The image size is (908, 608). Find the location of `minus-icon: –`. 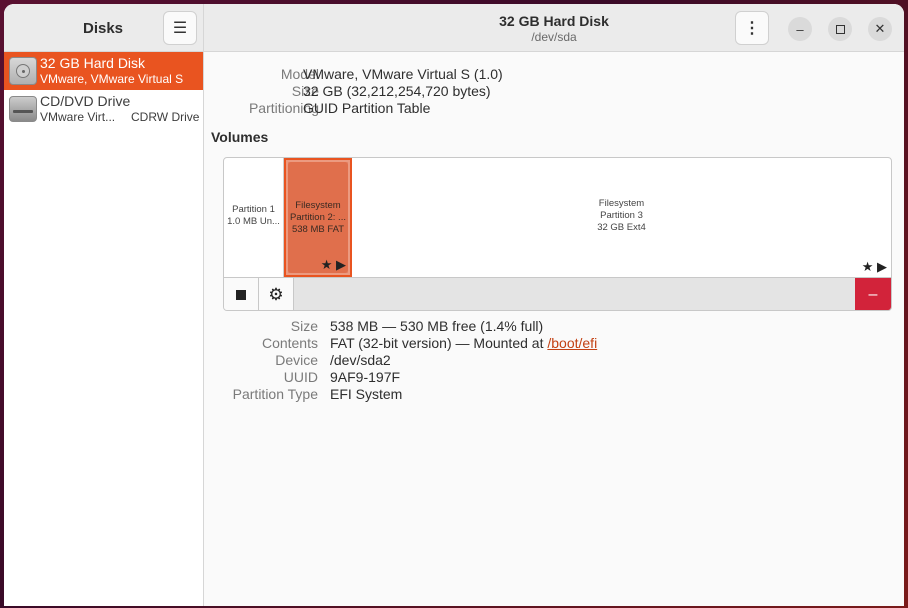

minus-icon: – is located at coordinates (873, 294).